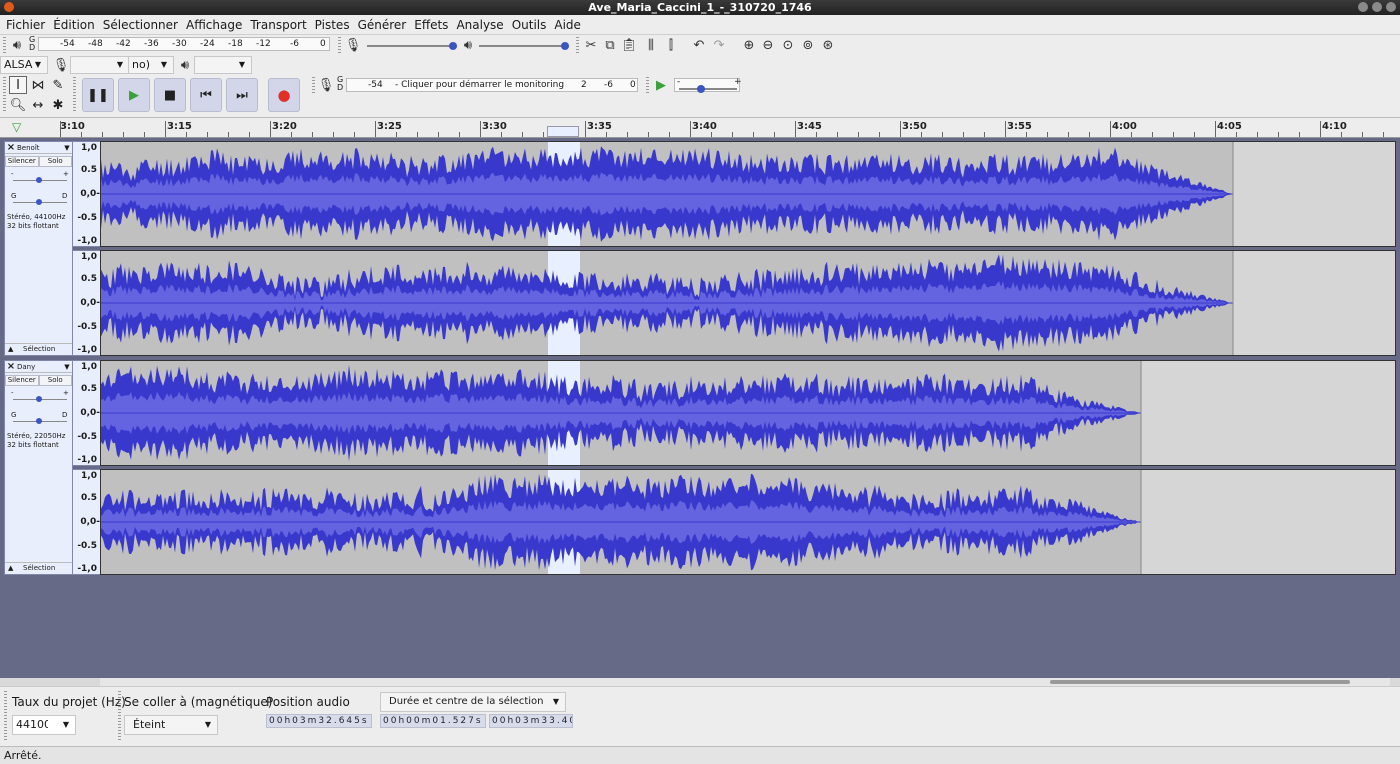 Image resolution: width=1400 pixels, height=764 pixels. What do you see at coordinates (134, 95) in the screenshot?
I see `play-button: ▶` at bounding box center [134, 95].